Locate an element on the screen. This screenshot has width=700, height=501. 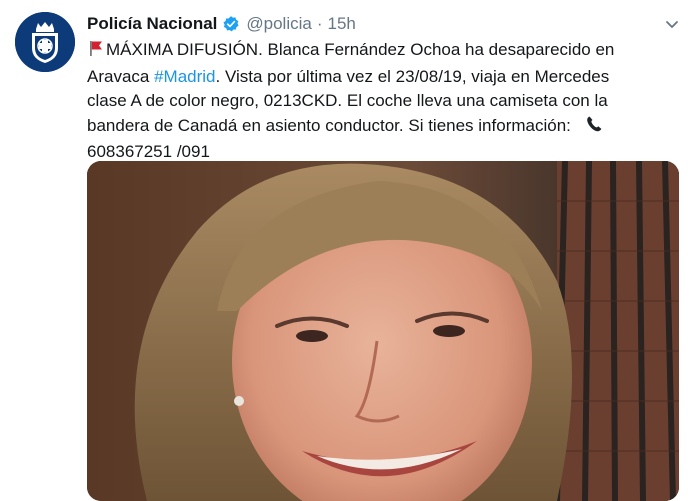
hashtag-link: #Madrid is located at coordinates (184, 76).